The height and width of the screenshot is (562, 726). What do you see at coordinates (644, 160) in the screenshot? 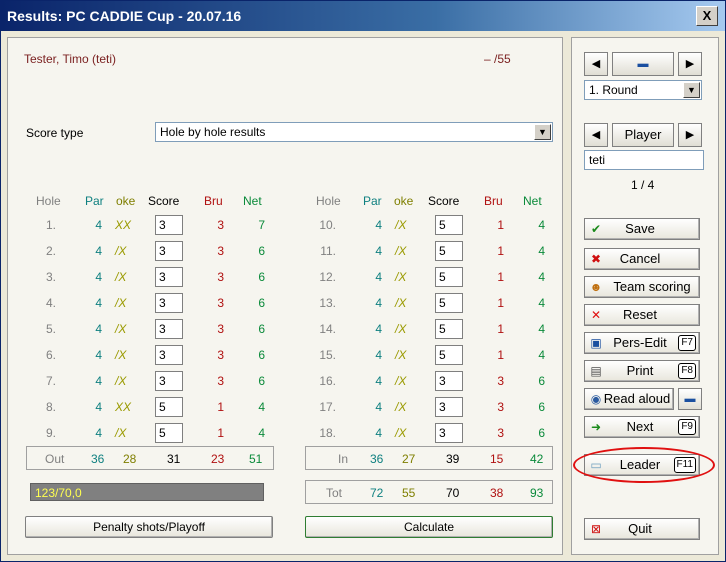
I see `player-input: teti` at bounding box center [644, 160].